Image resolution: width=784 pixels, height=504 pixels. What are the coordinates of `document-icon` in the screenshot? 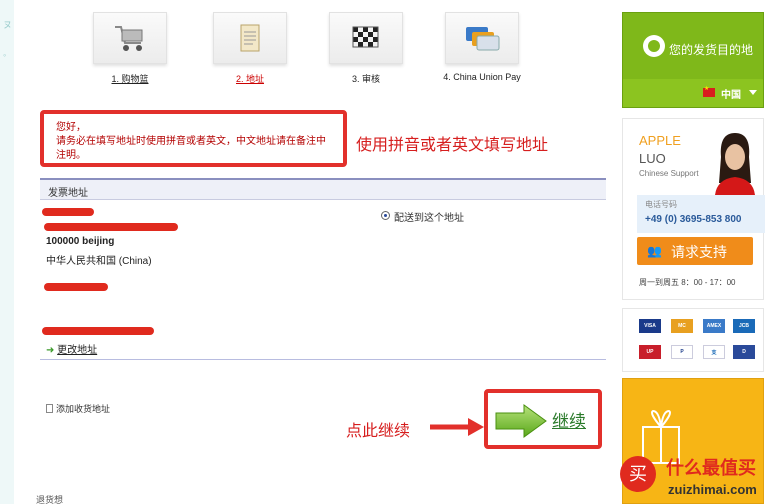 It's located at (49, 408).